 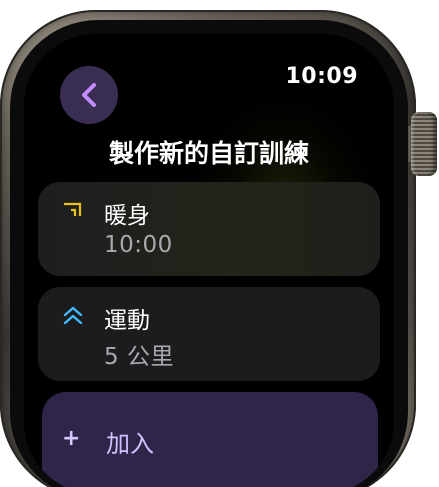 I want to click on step-value: 10:00, so click(x=138, y=245).